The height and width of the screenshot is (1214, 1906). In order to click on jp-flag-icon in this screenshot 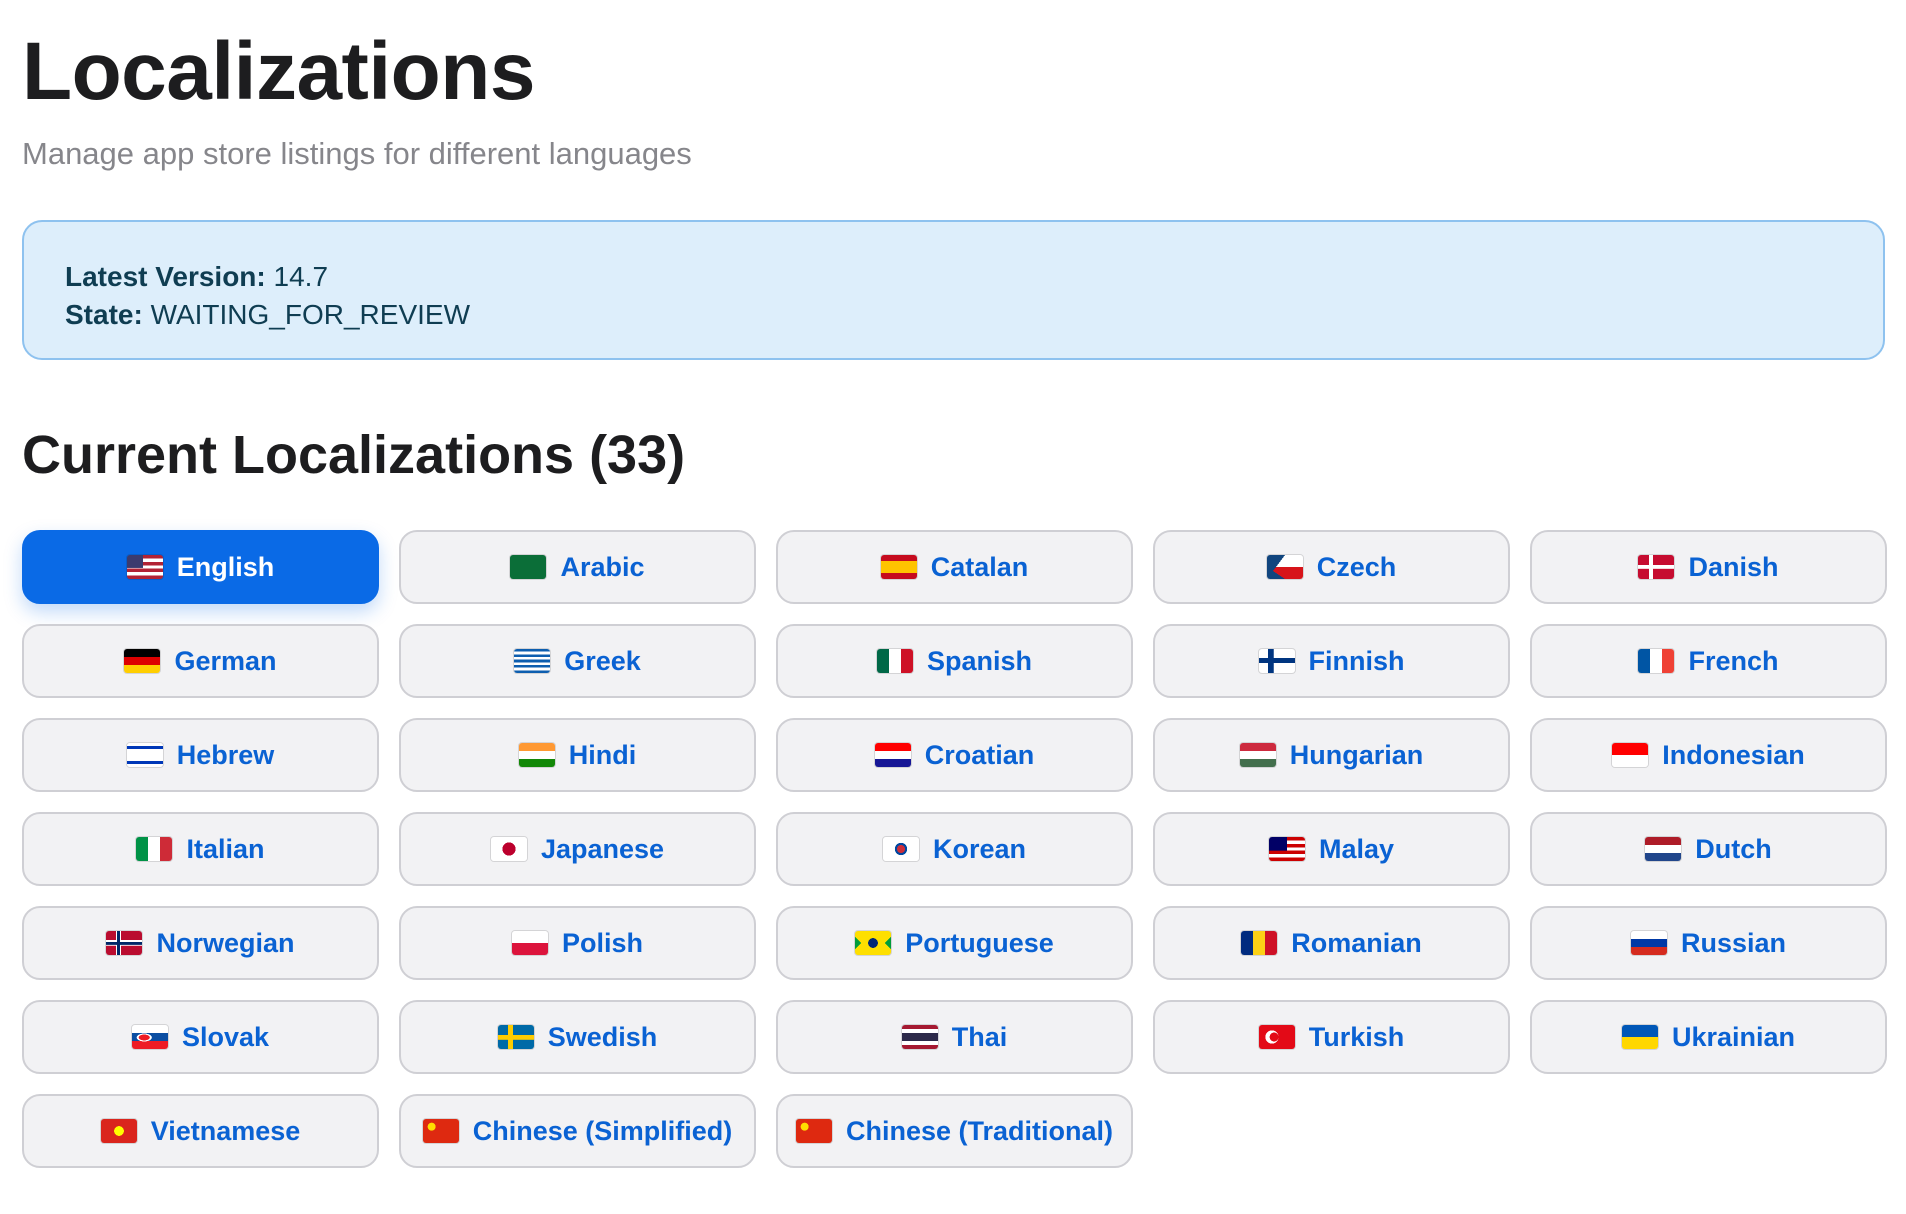, I will do `click(508, 849)`.